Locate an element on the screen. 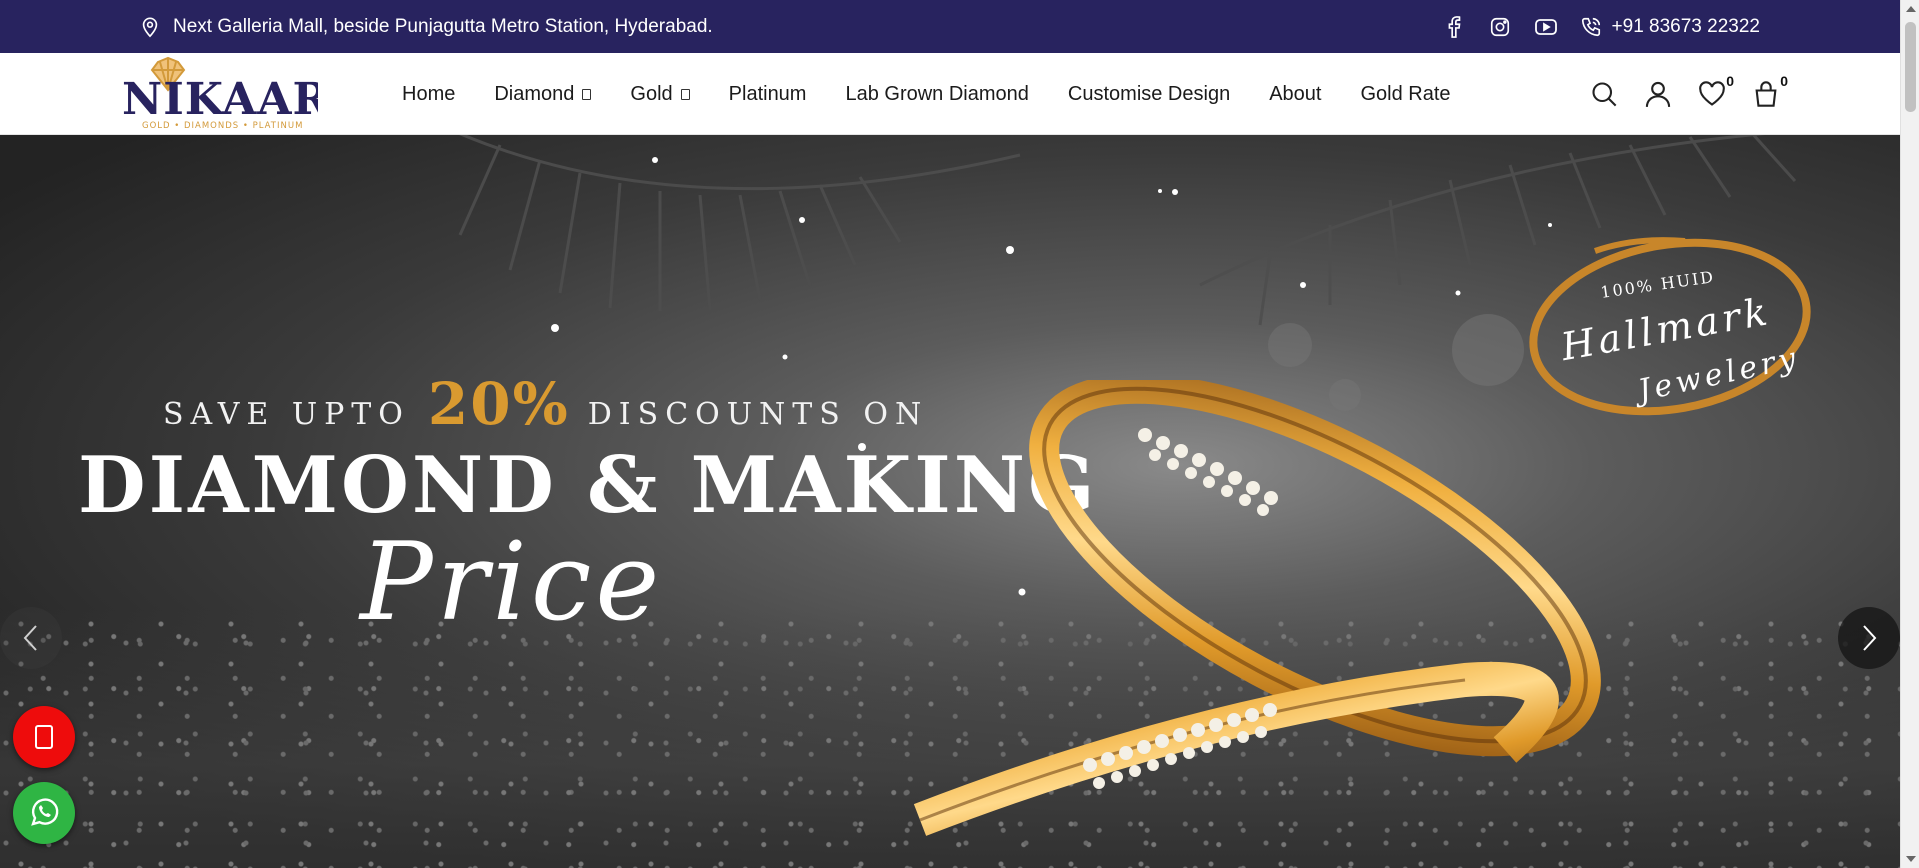  search-icon is located at coordinates (1604, 94).